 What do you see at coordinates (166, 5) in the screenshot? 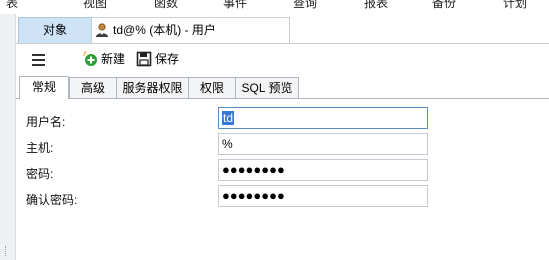
I see `menu-item-function: 函数` at bounding box center [166, 5].